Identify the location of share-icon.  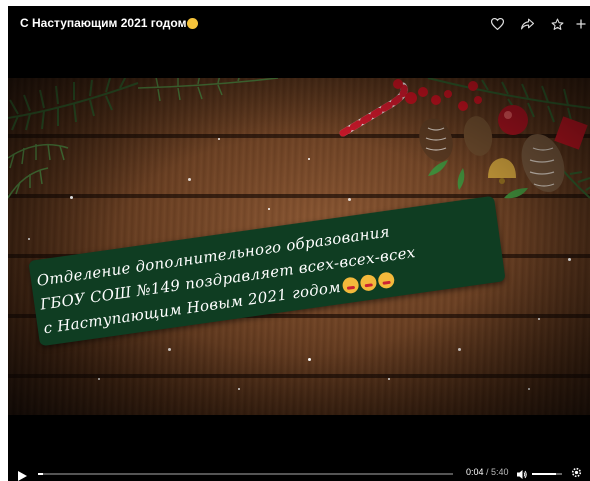
(527, 24).